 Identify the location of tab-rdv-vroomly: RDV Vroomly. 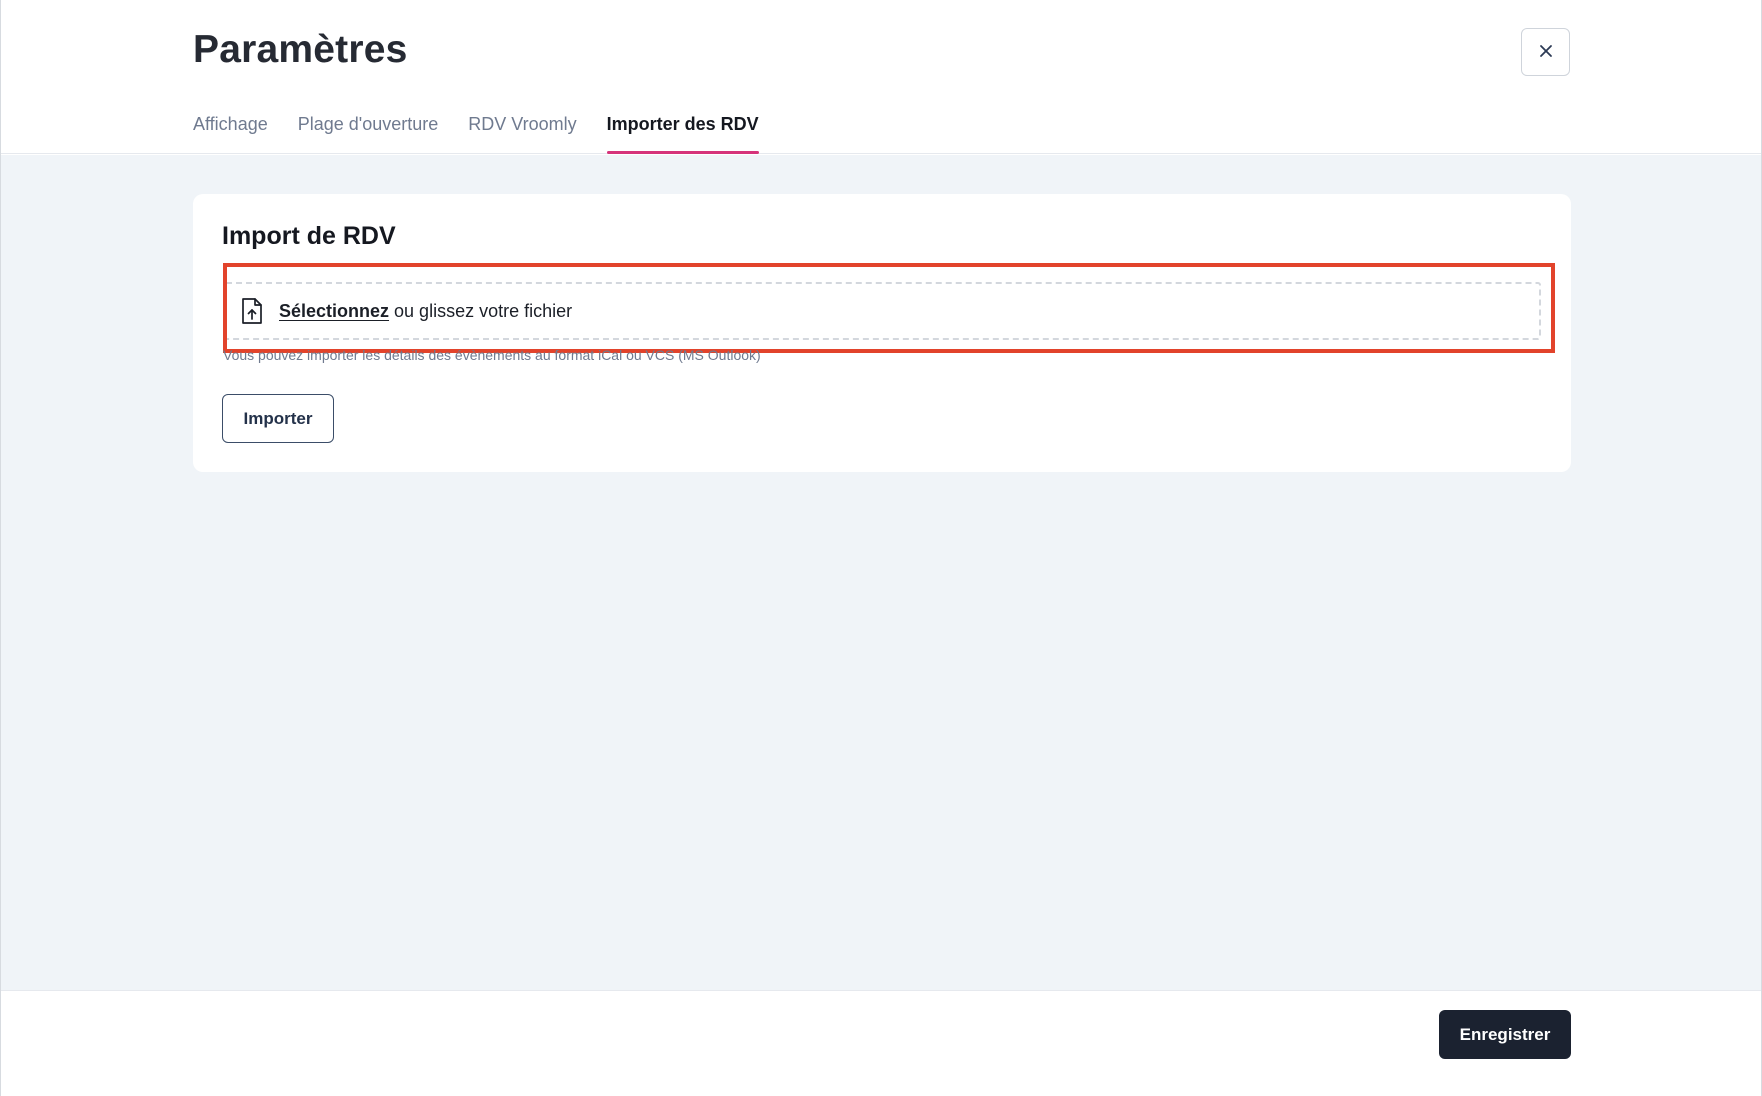
(522, 133).